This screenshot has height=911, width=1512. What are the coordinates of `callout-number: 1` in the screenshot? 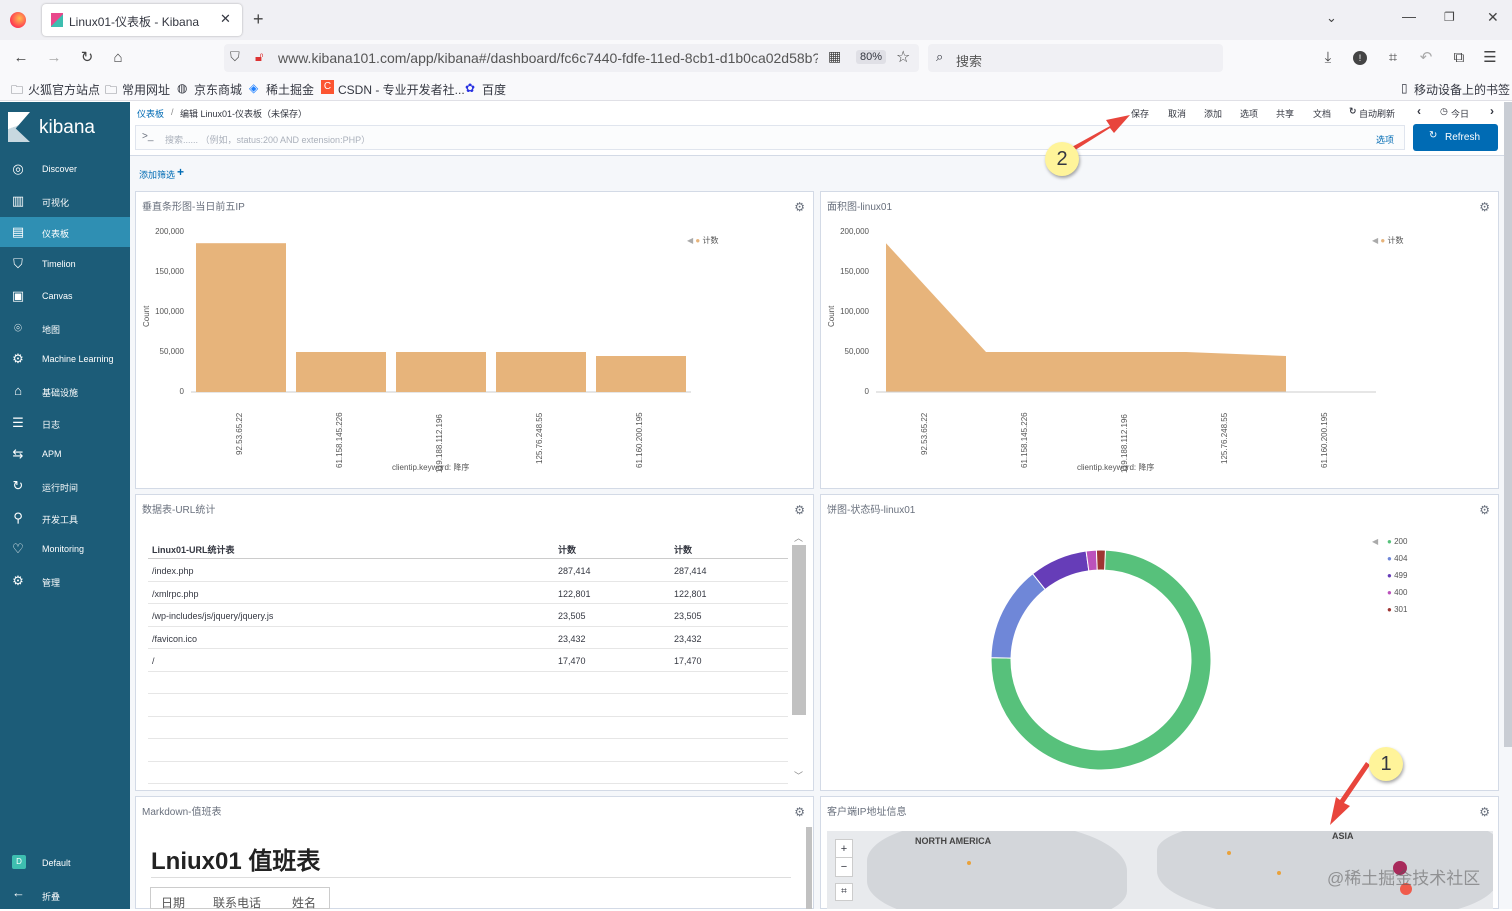 It's located at (1386, 764).